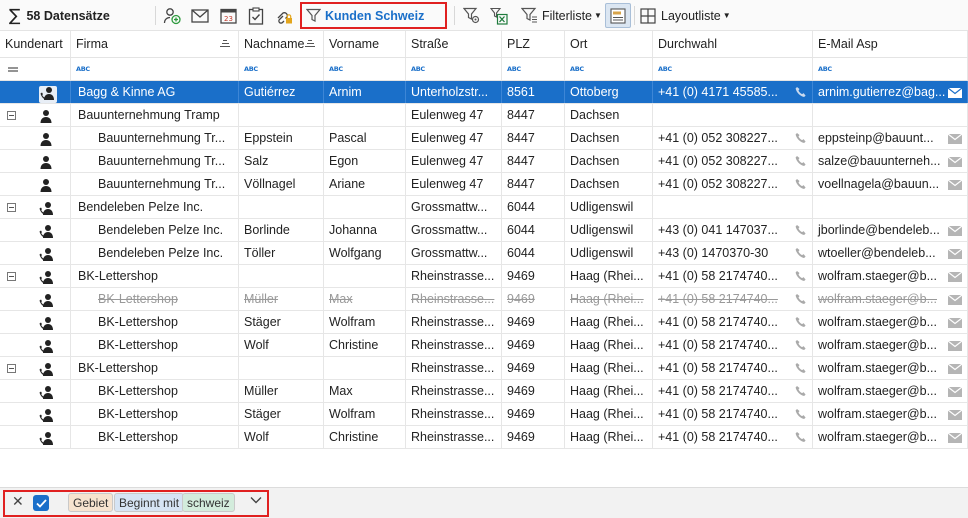  I want to click on quick-filter-toggle, so click(618, 15).